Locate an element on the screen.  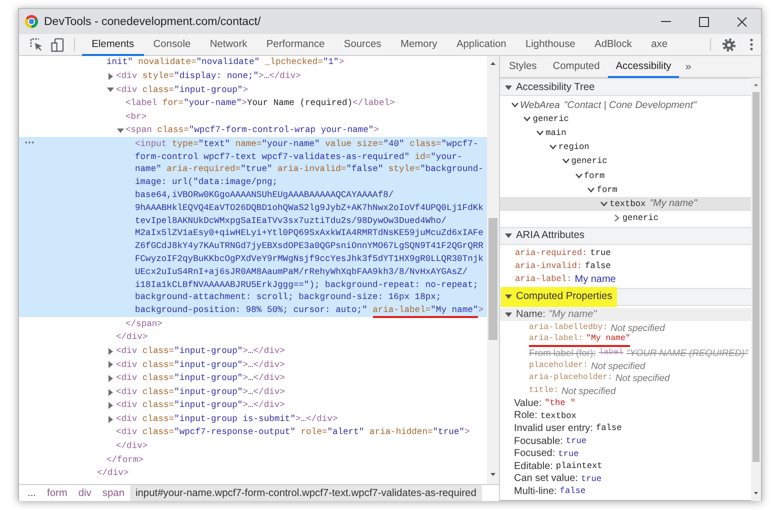
code-line: <input type="text" name="your-name" value size="40" class="wpcf7- is located at coordinates (307, 144).